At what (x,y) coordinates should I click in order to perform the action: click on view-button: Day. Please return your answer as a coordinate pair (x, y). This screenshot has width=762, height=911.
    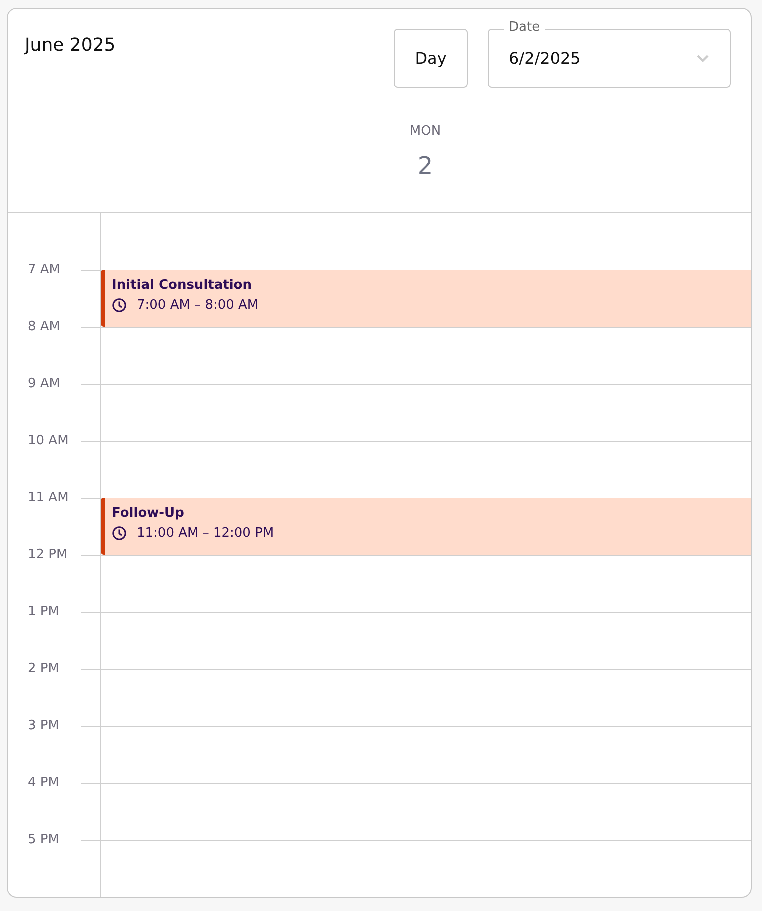
    Looking at the image, I should click on (431, 58).